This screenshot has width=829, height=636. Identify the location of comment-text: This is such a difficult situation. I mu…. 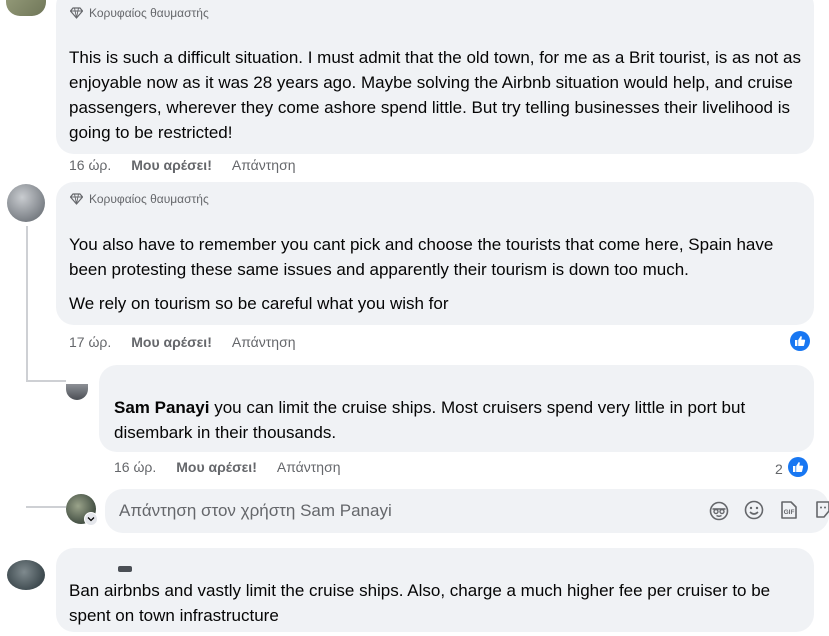
(435, 95).